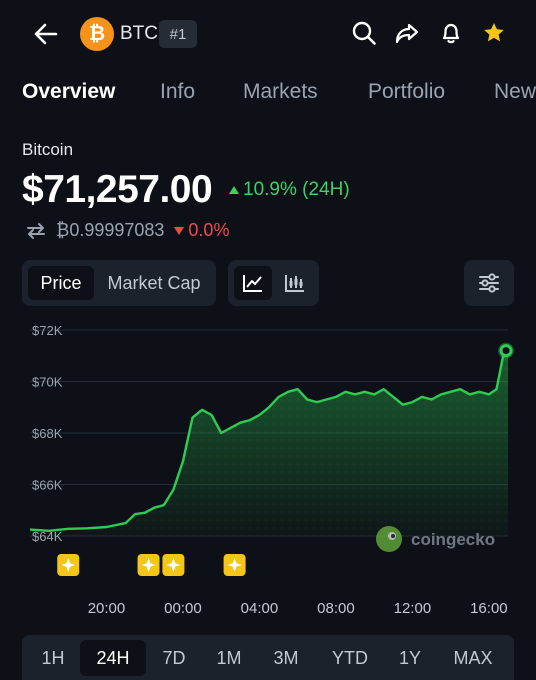 Image resolution: width=536 pixels, height=680 pixels. I want to click on back-arrow-icon, so click(46, 34).